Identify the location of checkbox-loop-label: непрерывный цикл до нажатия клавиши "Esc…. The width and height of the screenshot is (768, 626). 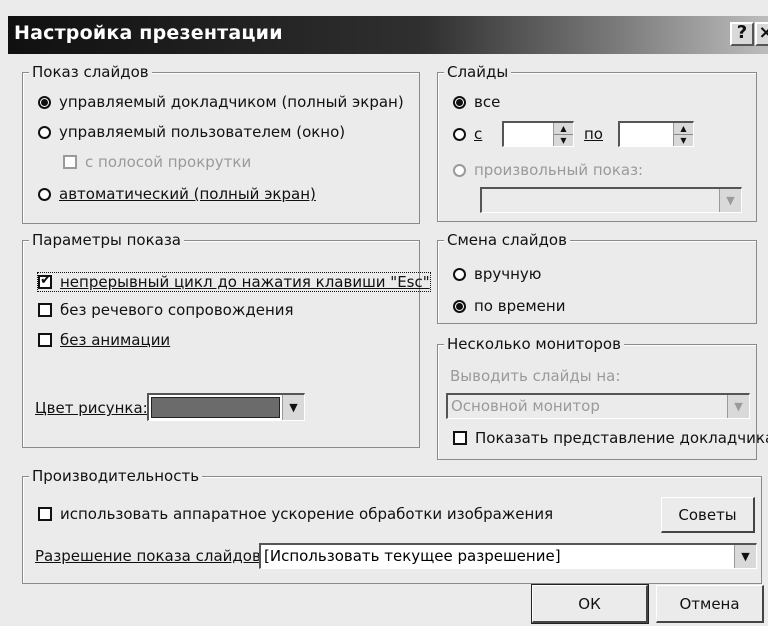
(245, 282).